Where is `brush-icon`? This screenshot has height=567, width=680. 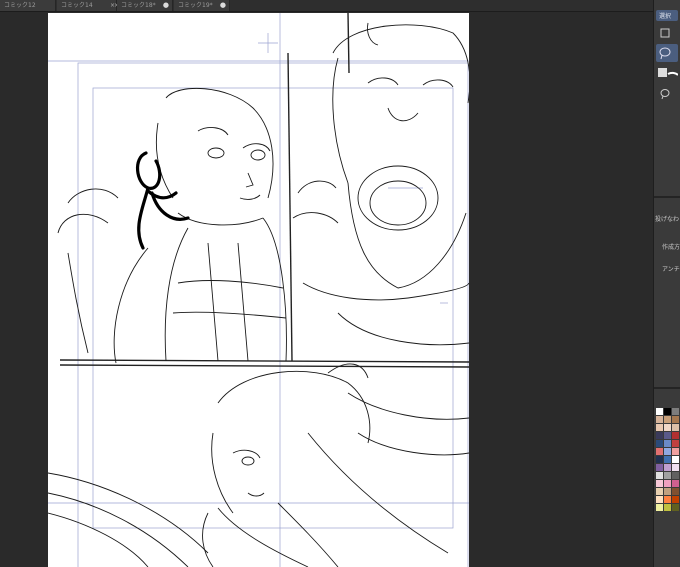 brush-icon is located at coordinates (668, 72).